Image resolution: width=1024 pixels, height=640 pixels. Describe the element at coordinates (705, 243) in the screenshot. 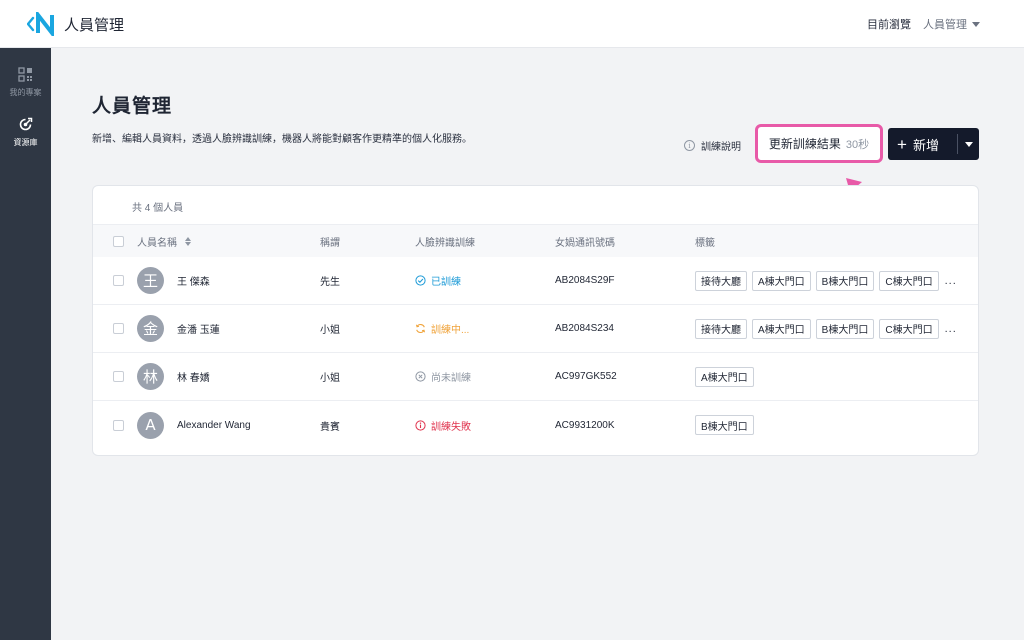

I see `header-tags: 標籤` at that location.